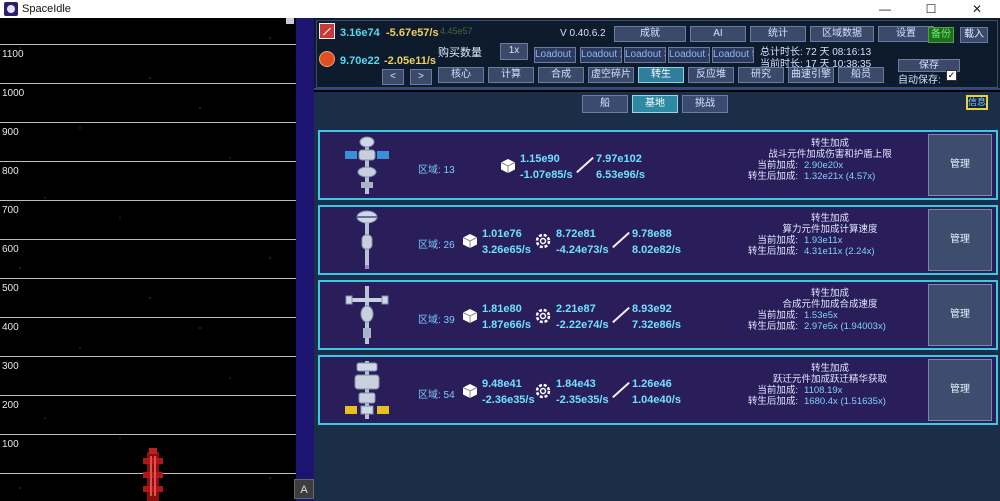 The image size is (1000, 501). I want to click on tab-void-shards: 虚空碎片, so click(611, 75).